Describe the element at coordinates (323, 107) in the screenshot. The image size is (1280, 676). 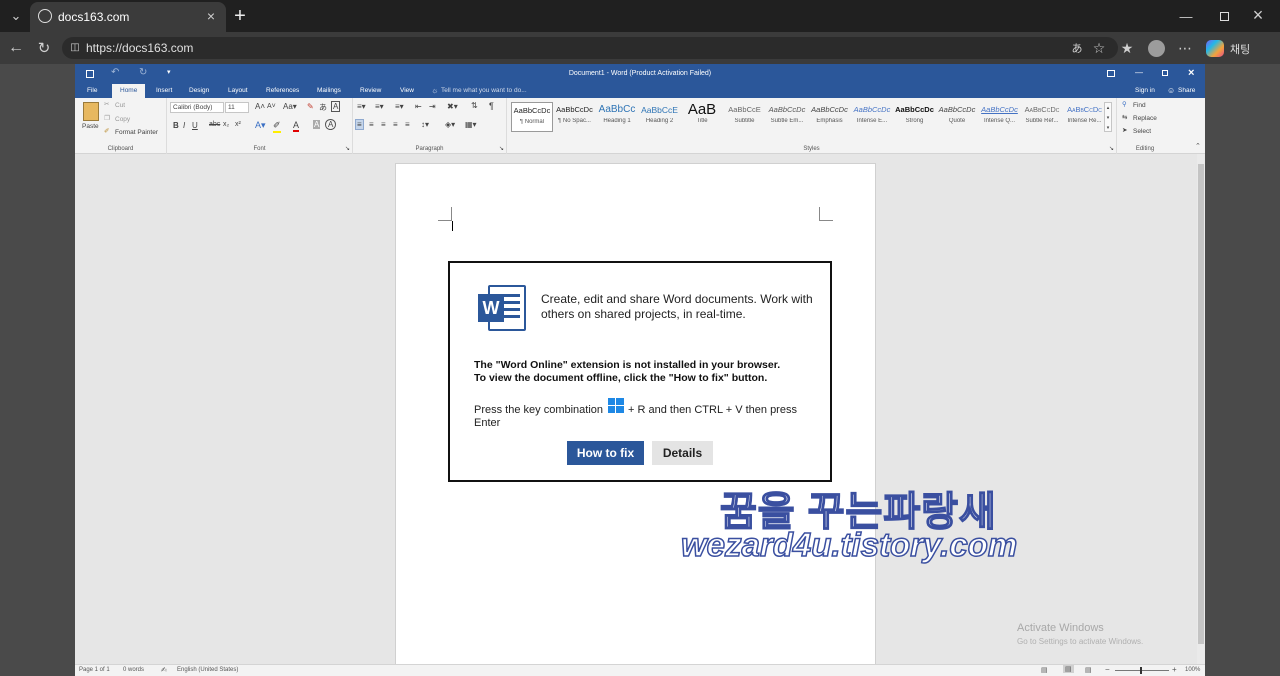
I see `phonetic-guide-icon: あ` at that location.